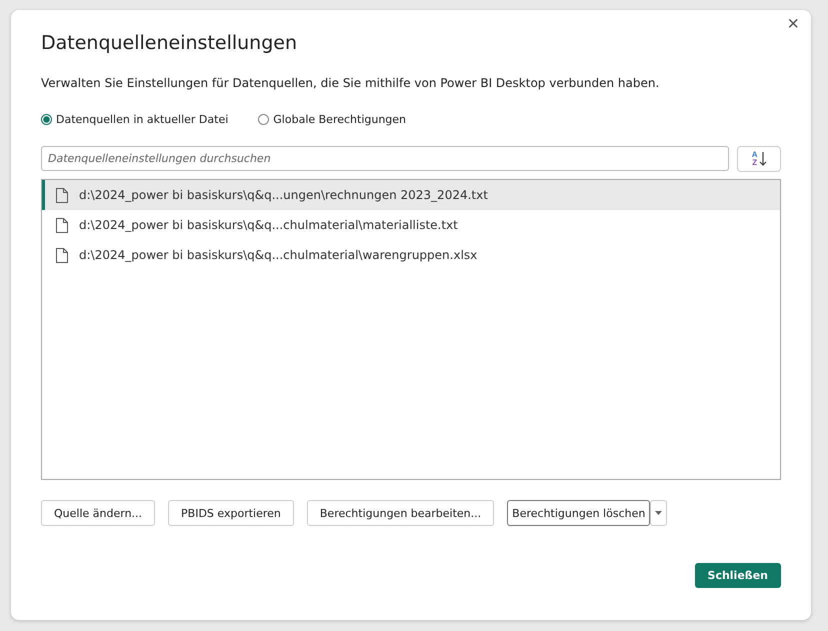 Image resolution: width=828 pixels, height=631 pixels. Describe the element at coordinates (339, 119) in the screenshot. I see `radio-label: Globale Berechtigungen` at that location.